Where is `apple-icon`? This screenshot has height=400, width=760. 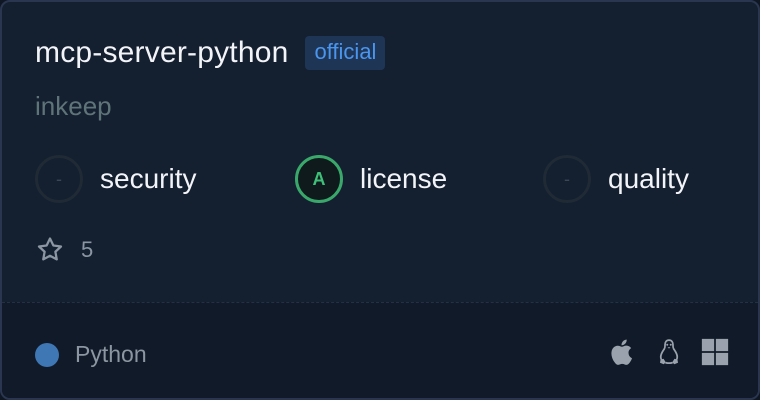
apple-icon is located at coordinates (621, 352).